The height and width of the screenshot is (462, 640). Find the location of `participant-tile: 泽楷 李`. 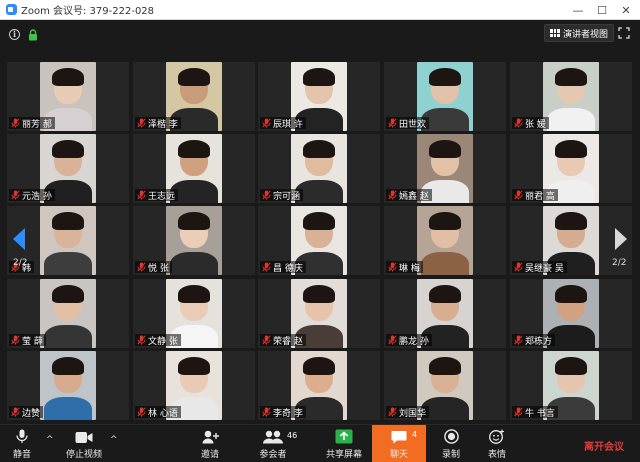

participant-tile: 泽楷 李 is located at coordinates (194, 96).